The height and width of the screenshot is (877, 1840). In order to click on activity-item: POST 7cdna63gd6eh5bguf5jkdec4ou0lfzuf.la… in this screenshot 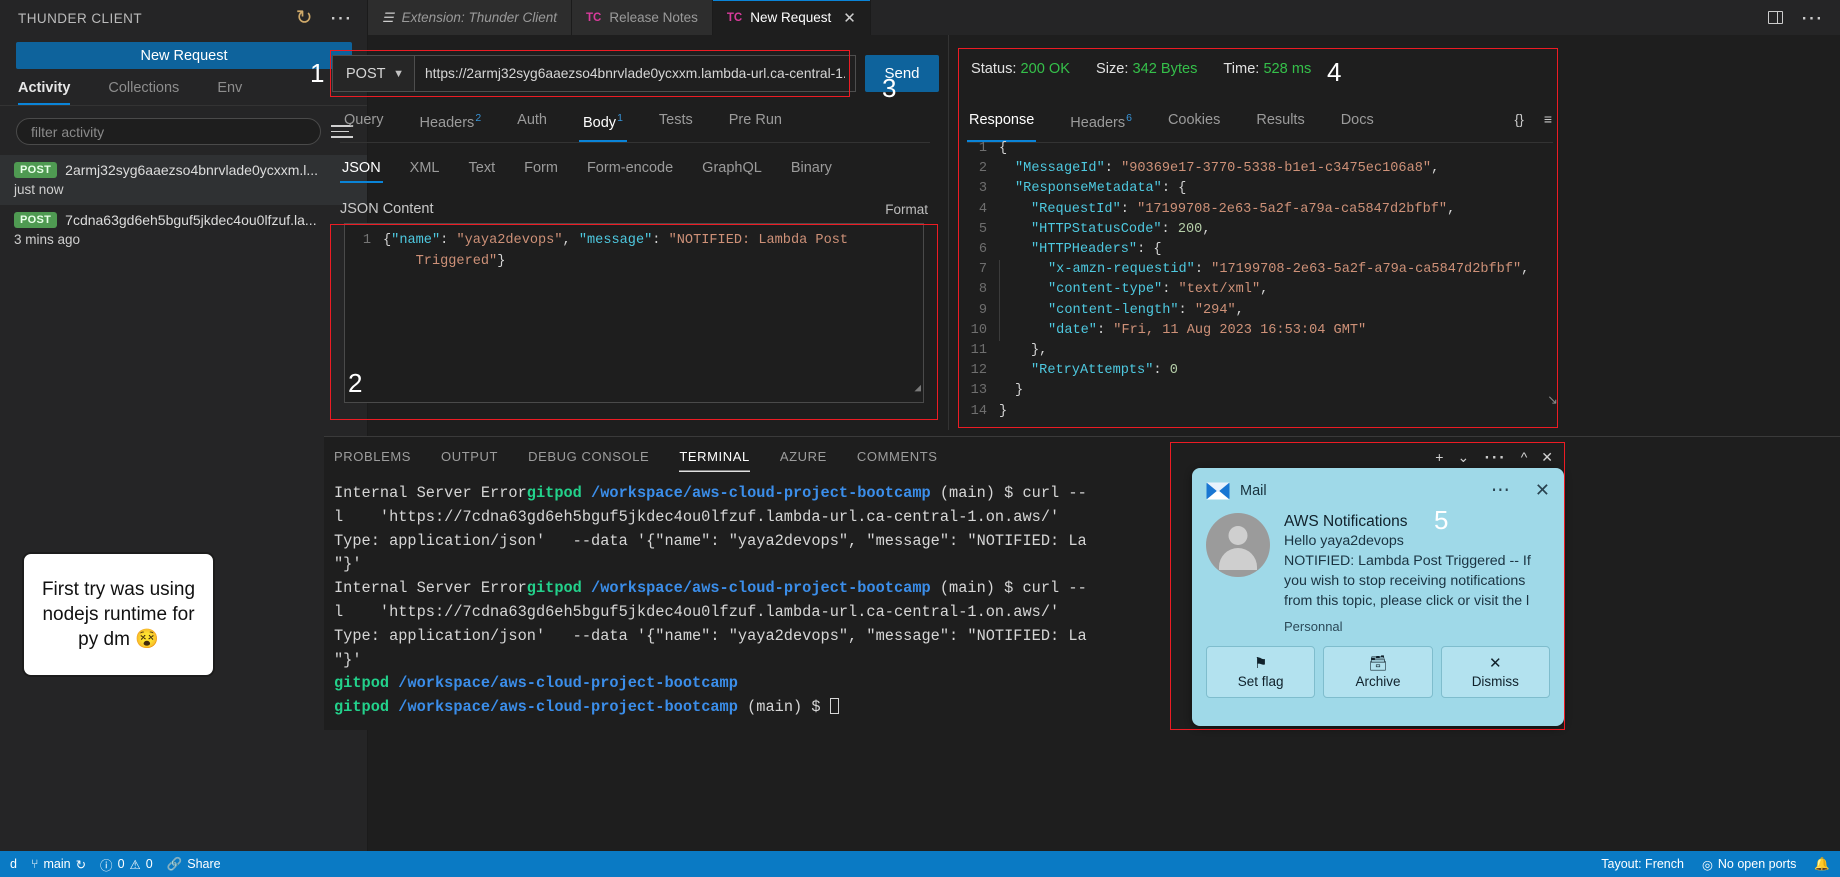, I will do `click(183, 230)`.